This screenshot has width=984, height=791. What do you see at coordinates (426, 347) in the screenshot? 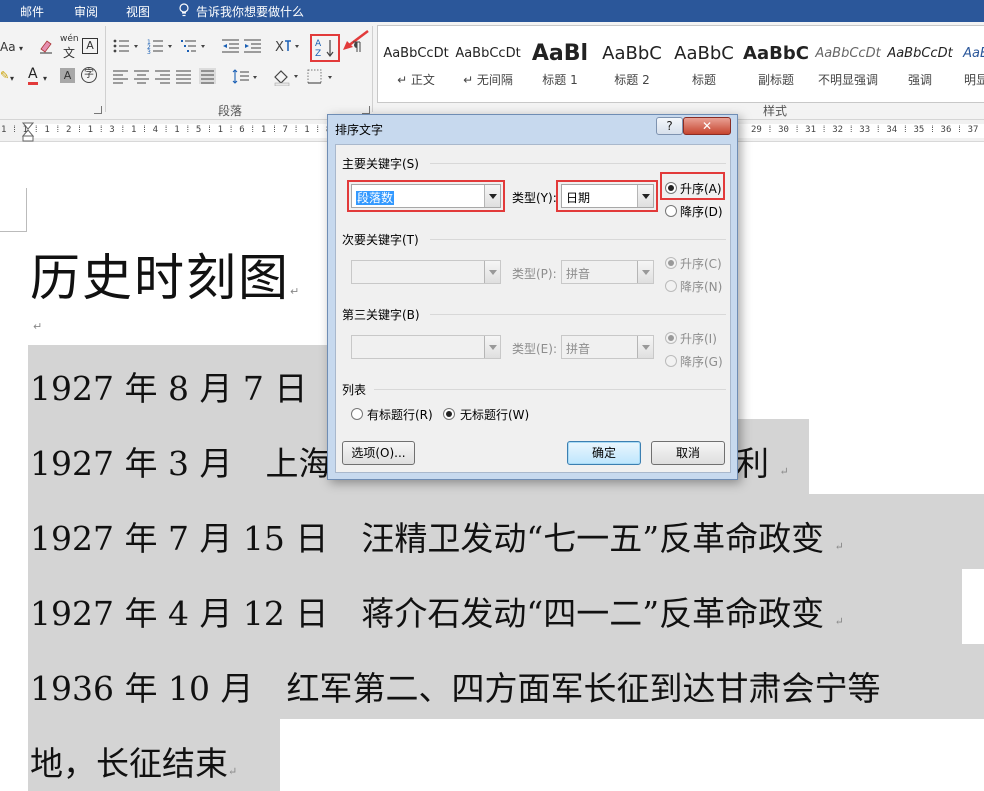
I see `tertiary-key-select` at bounding box center [426, 347].